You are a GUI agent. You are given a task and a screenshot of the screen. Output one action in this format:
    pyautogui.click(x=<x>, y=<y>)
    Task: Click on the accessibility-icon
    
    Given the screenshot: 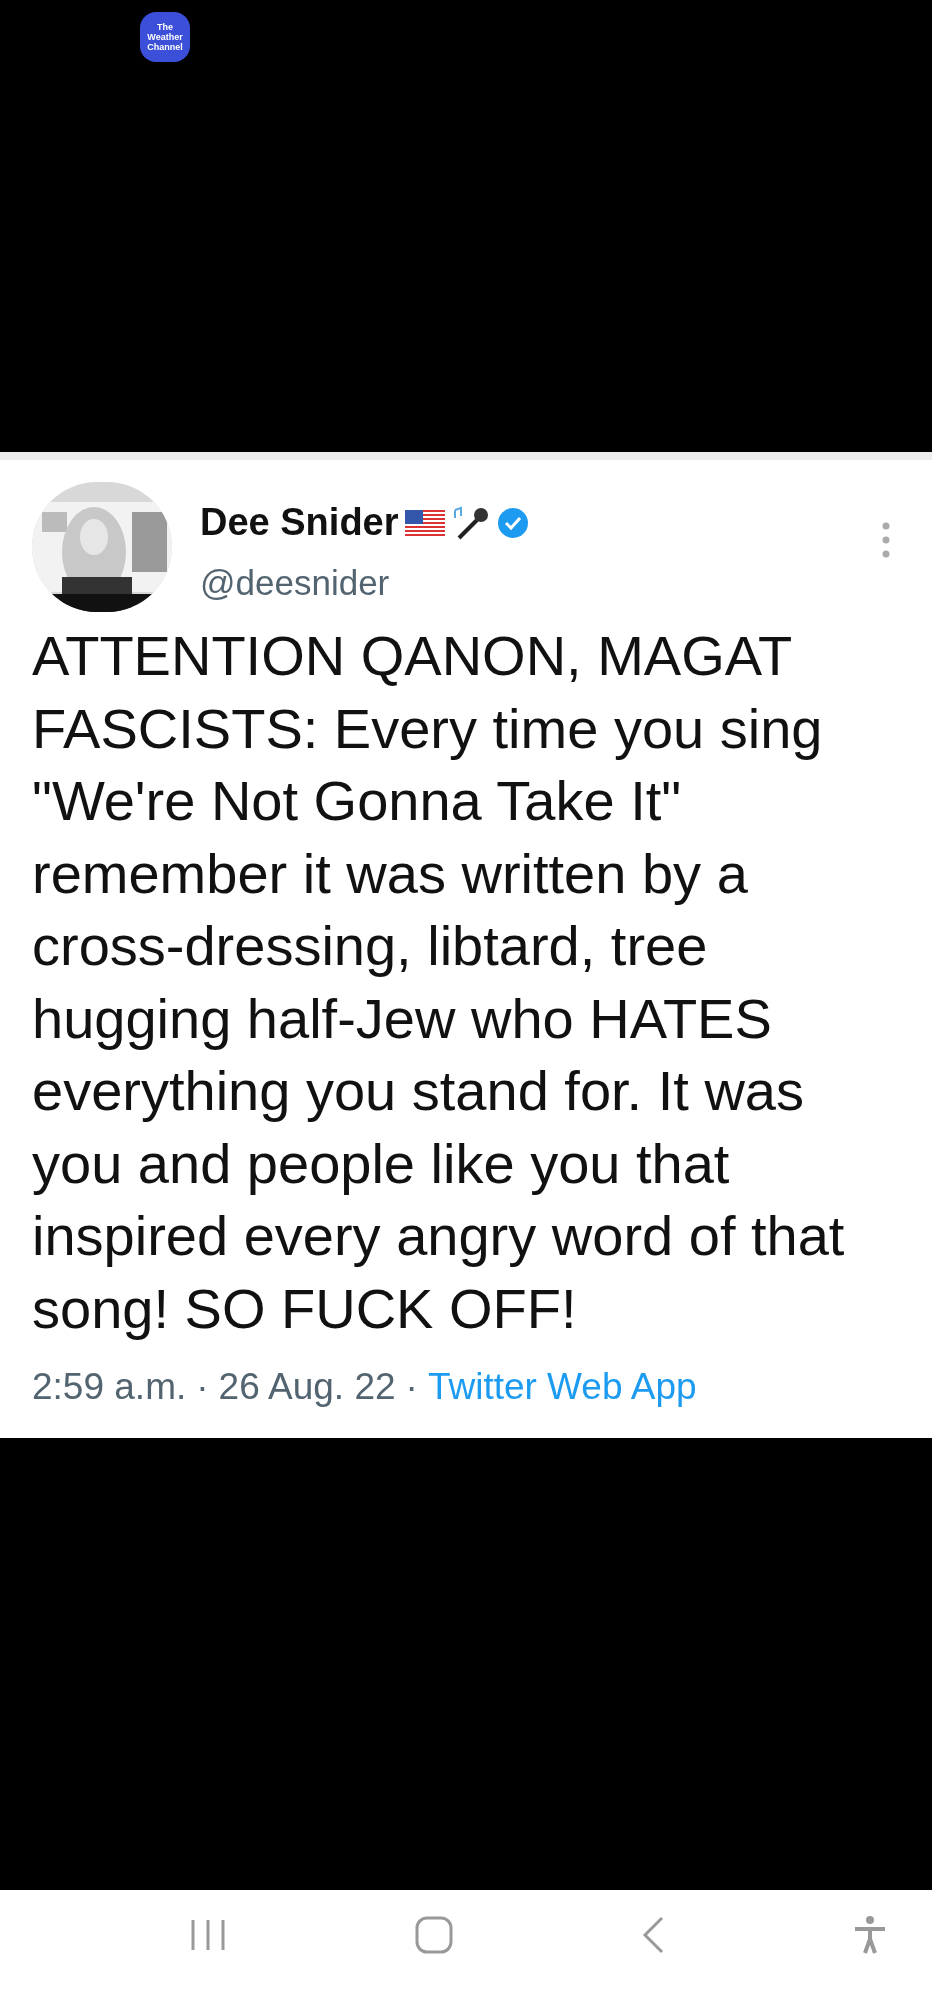 What is the action you would take?
    pyautogui.click(x=870, y=1935)
    